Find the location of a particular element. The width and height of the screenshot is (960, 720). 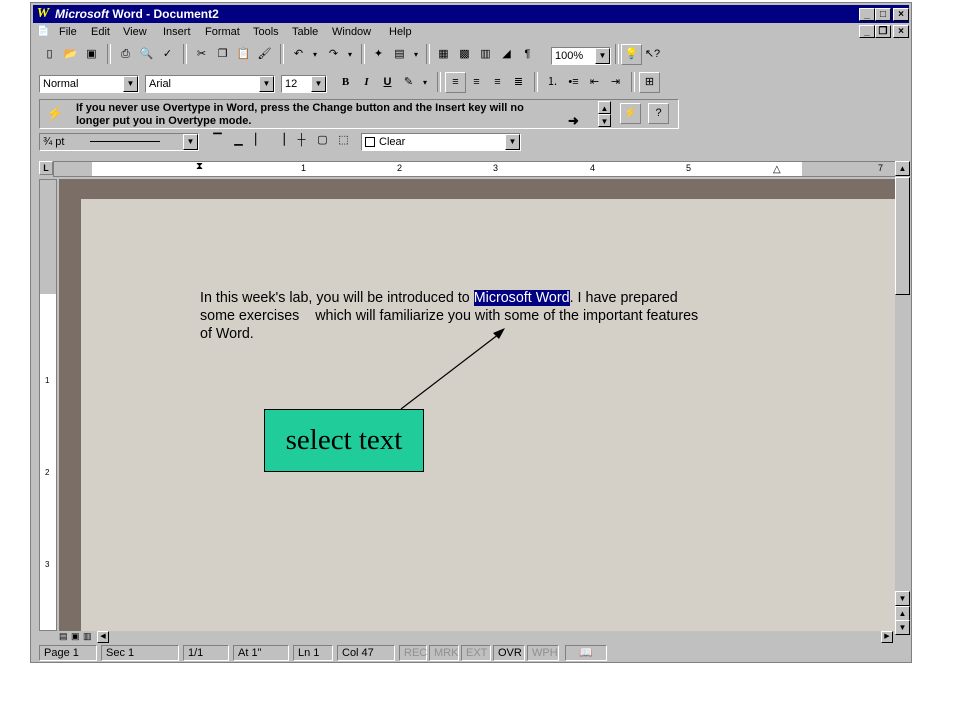

select-text-callout: select text is located at coordinates (344, 440).